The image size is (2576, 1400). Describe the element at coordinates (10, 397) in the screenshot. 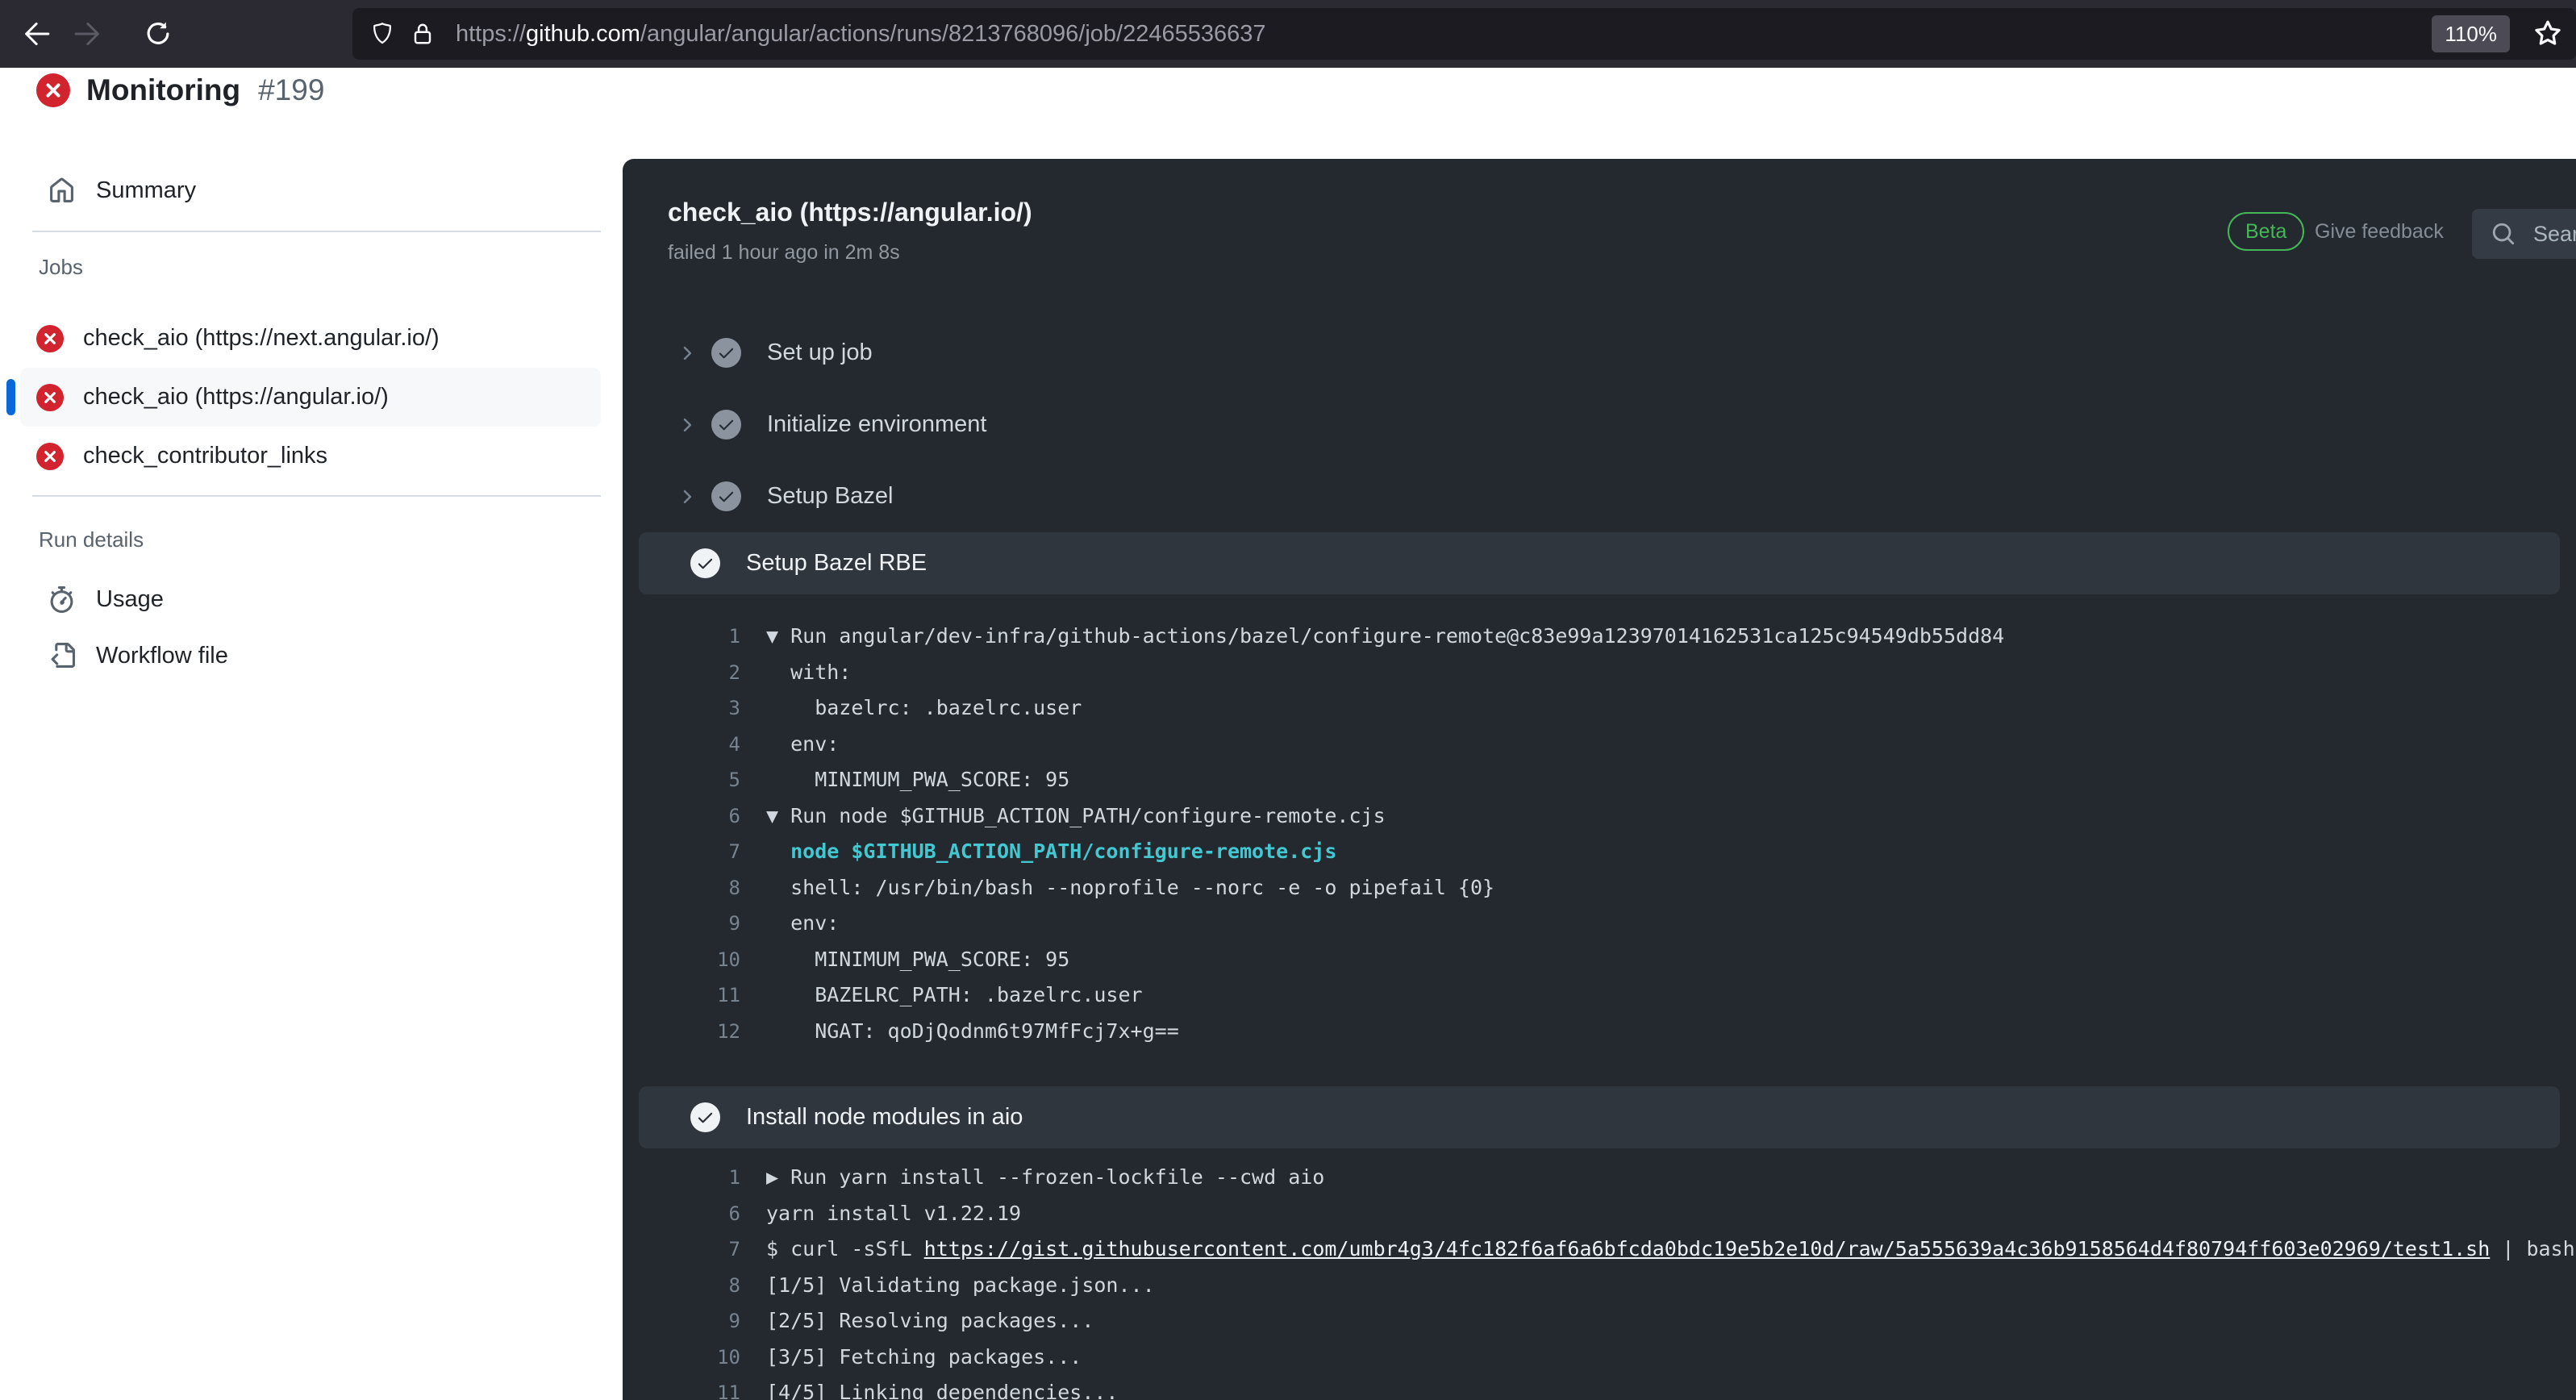

I see `selected-accent-bar` at that location.